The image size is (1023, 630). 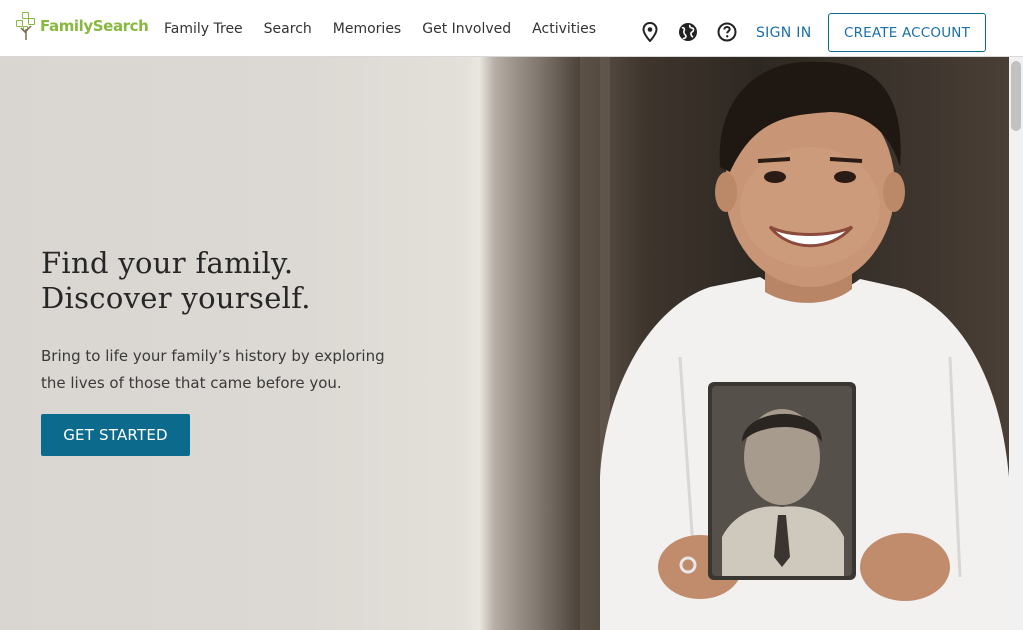 What do you see at coordinates (176, 298) in the screenshot?
I see `headline-line-2: Discover yourself.` at bounding box center [176, 298].